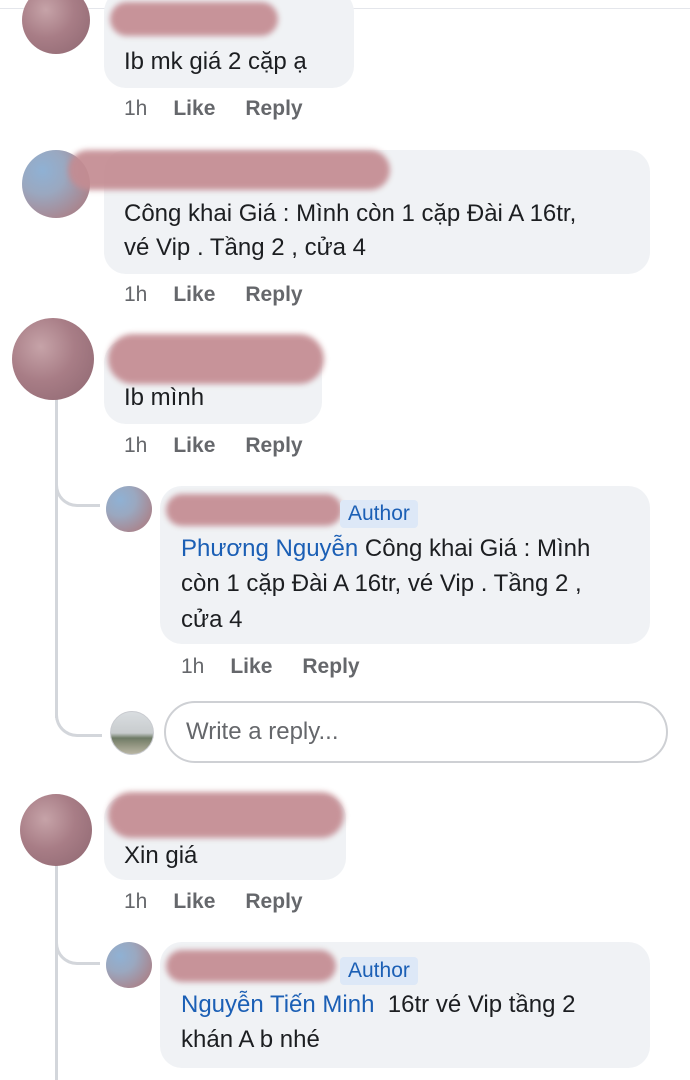 This screenshot has width=690, height=1080. I want to click on reply-text-line: Phương Nguyễn Công khai Giá : Mình, so click(385, 549).